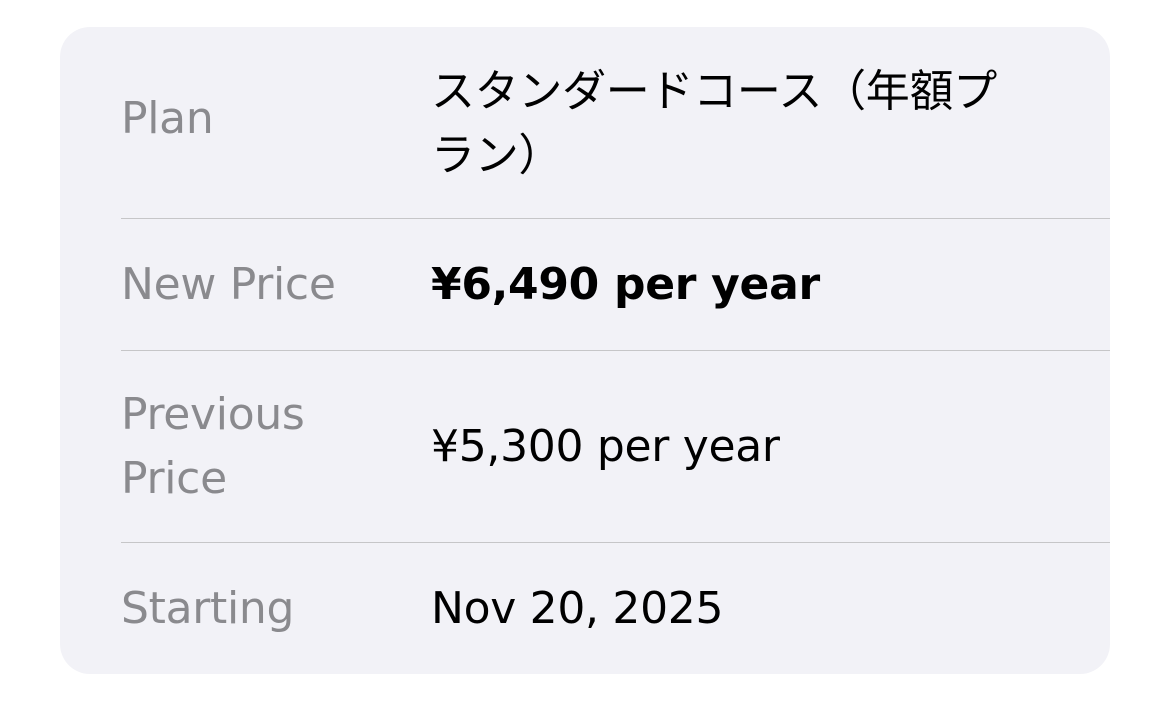 This screenshot has height=706, width=1170. Describe the element at coordinates (577, 608) in the screenshot. I see `starting-date-value: Nov 20, 2025` at that location.